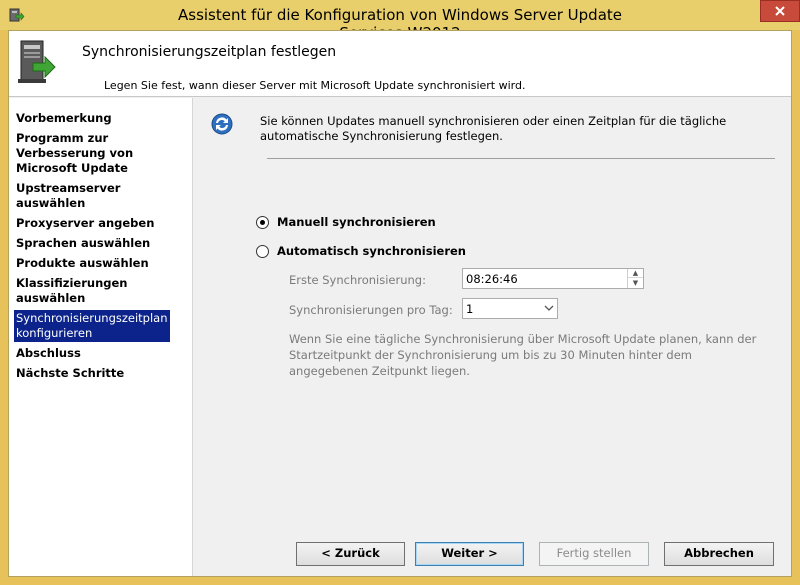  I want to click on first-sync-label: Erste Synchronisierung:, so click(357, 280).